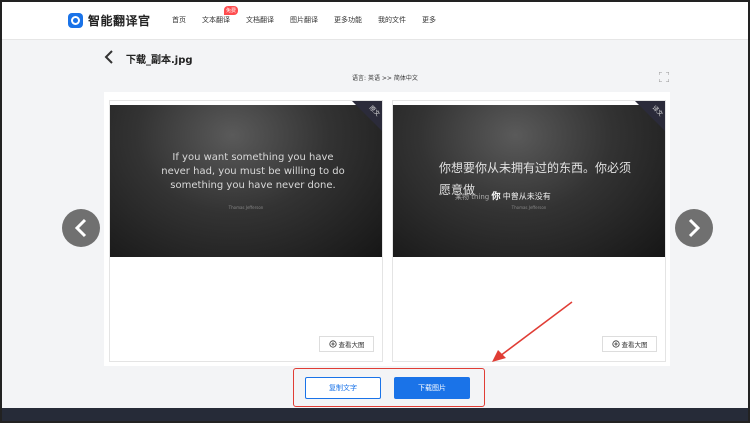 Image resolution: width=750 pixels, height=423 pixels. I want to click on nav-text-translate: 文本翻译 免费, so click(220, 15).